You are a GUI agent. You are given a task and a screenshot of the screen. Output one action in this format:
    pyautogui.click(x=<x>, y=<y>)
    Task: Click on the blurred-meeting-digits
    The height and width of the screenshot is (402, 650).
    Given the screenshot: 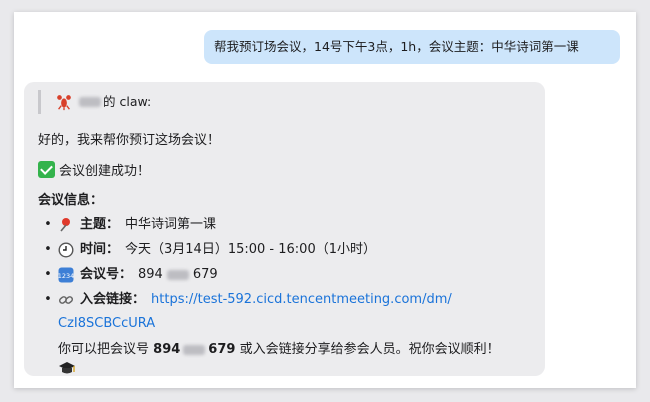 What is the action you would take?
    pyautogui.click(x=177, y=275)
    